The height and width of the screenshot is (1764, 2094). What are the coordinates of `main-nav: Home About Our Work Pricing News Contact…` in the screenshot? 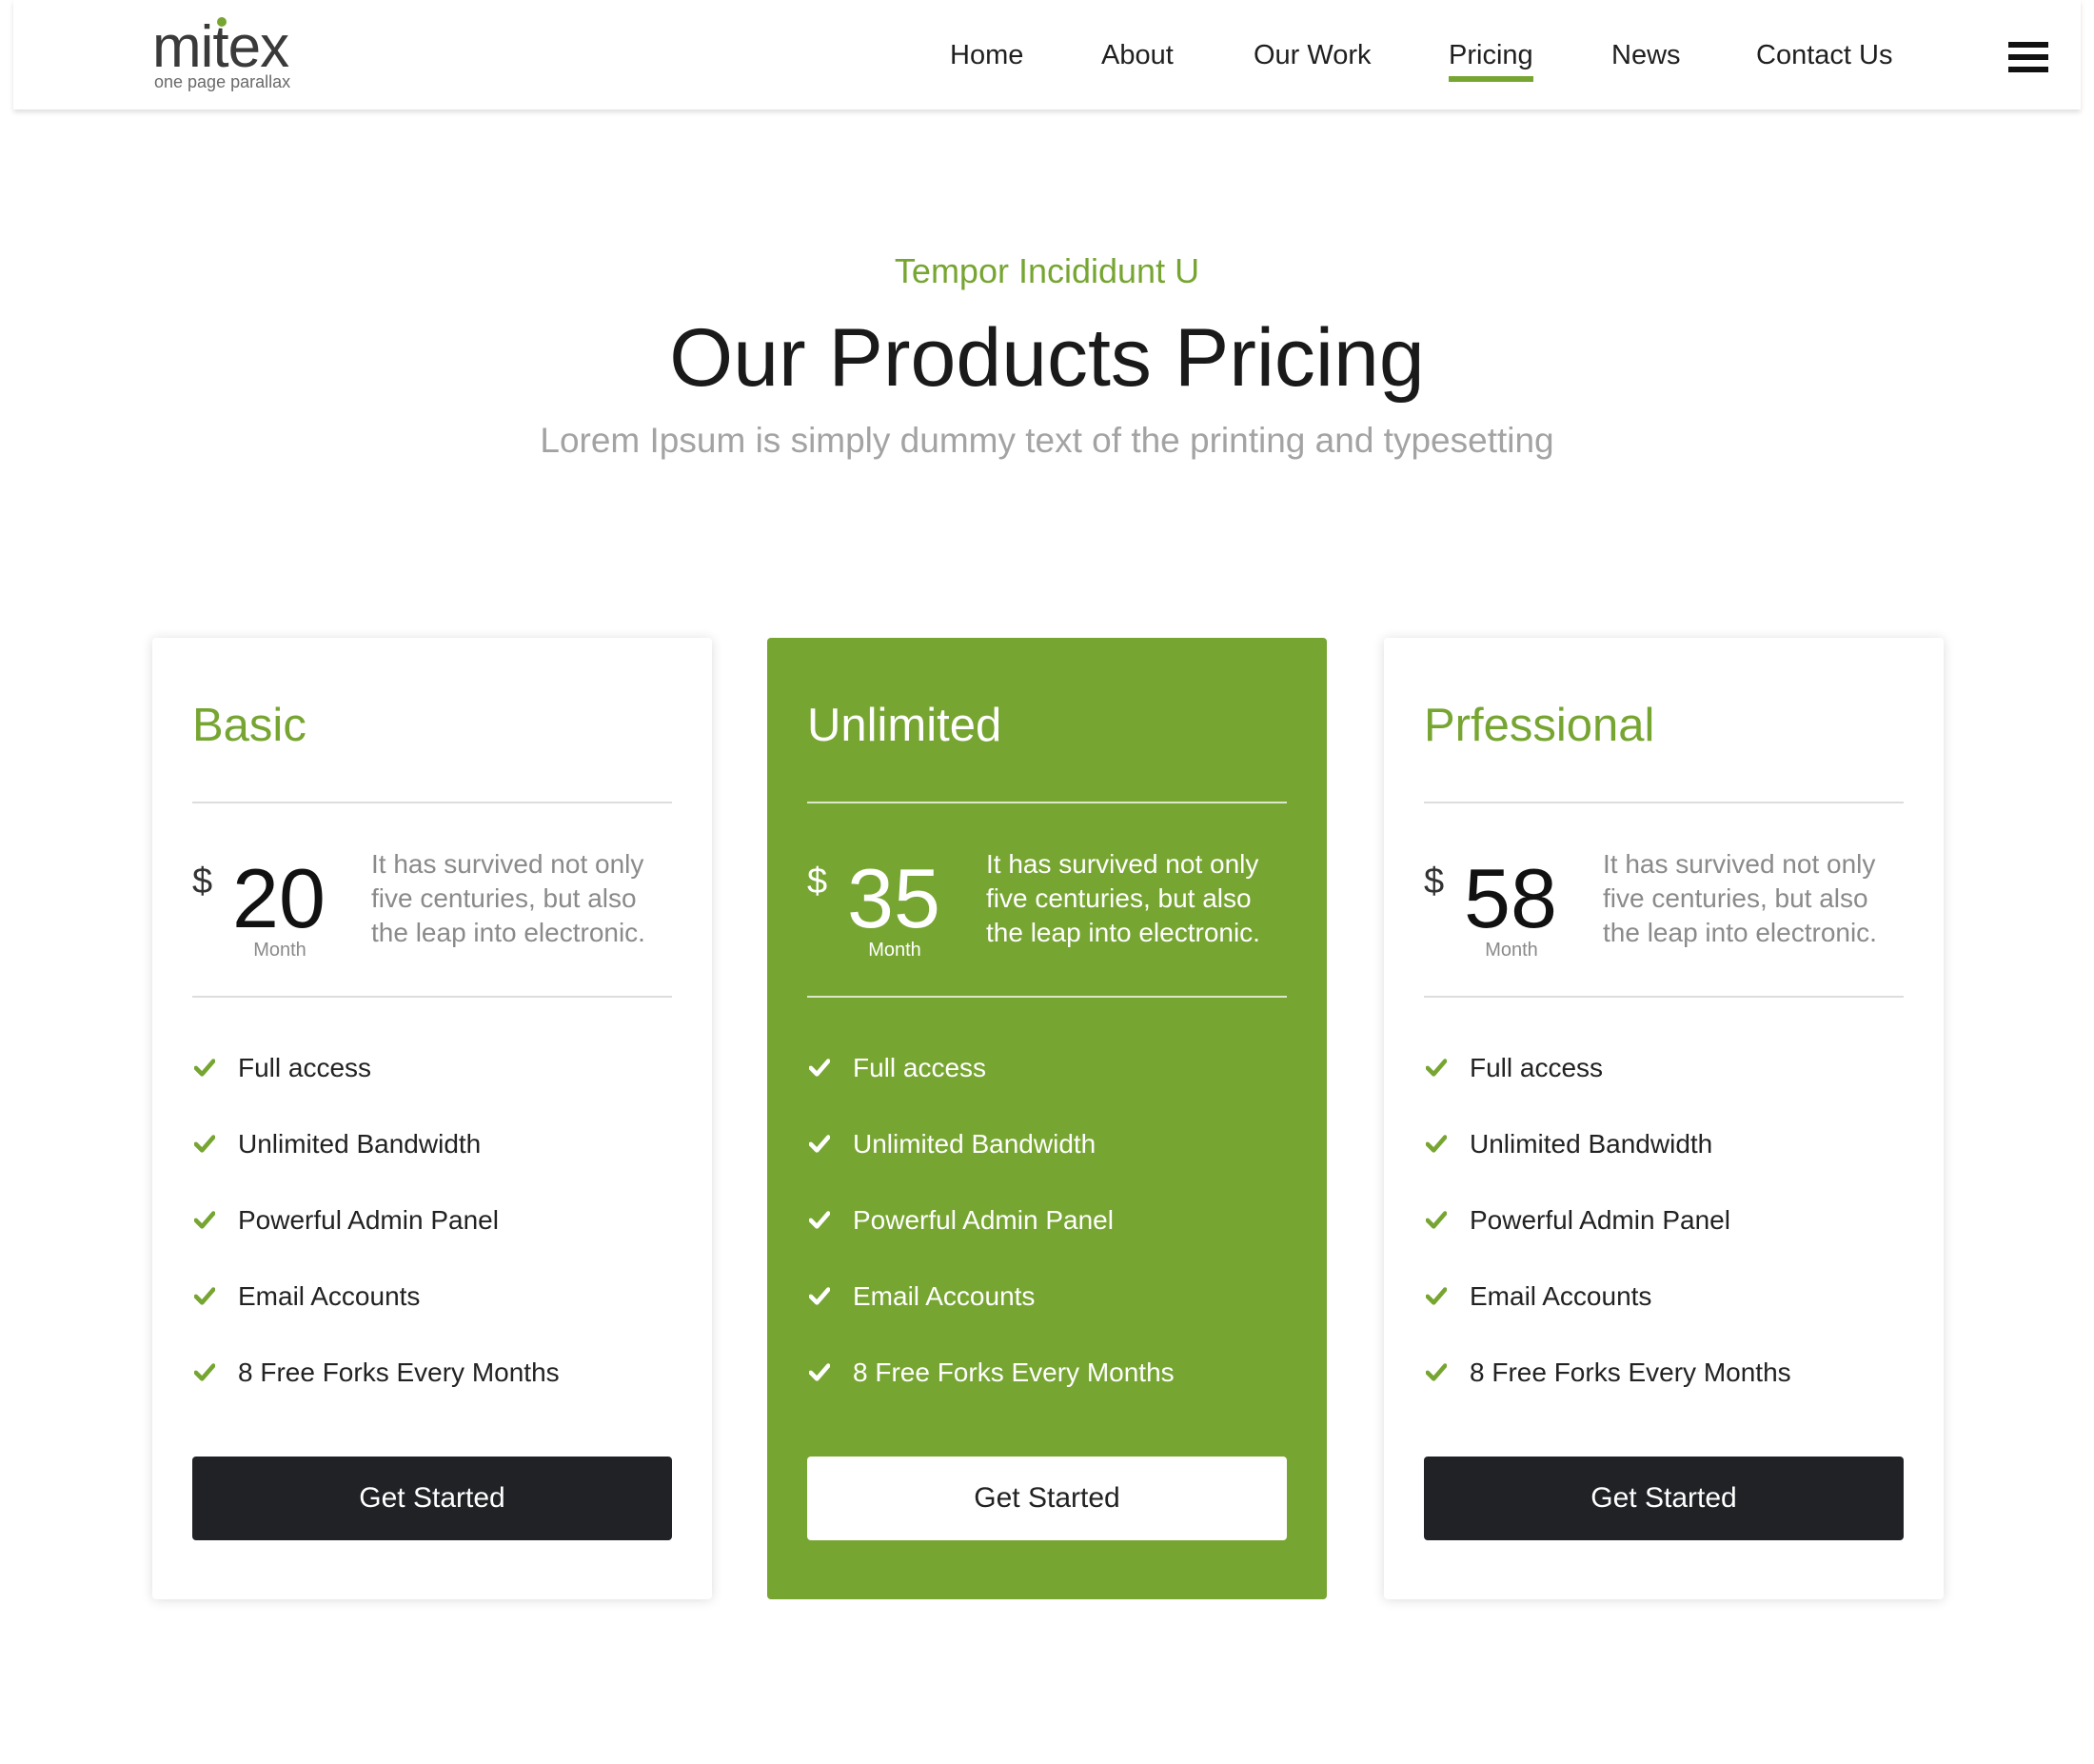 It's located at (1047, 55).